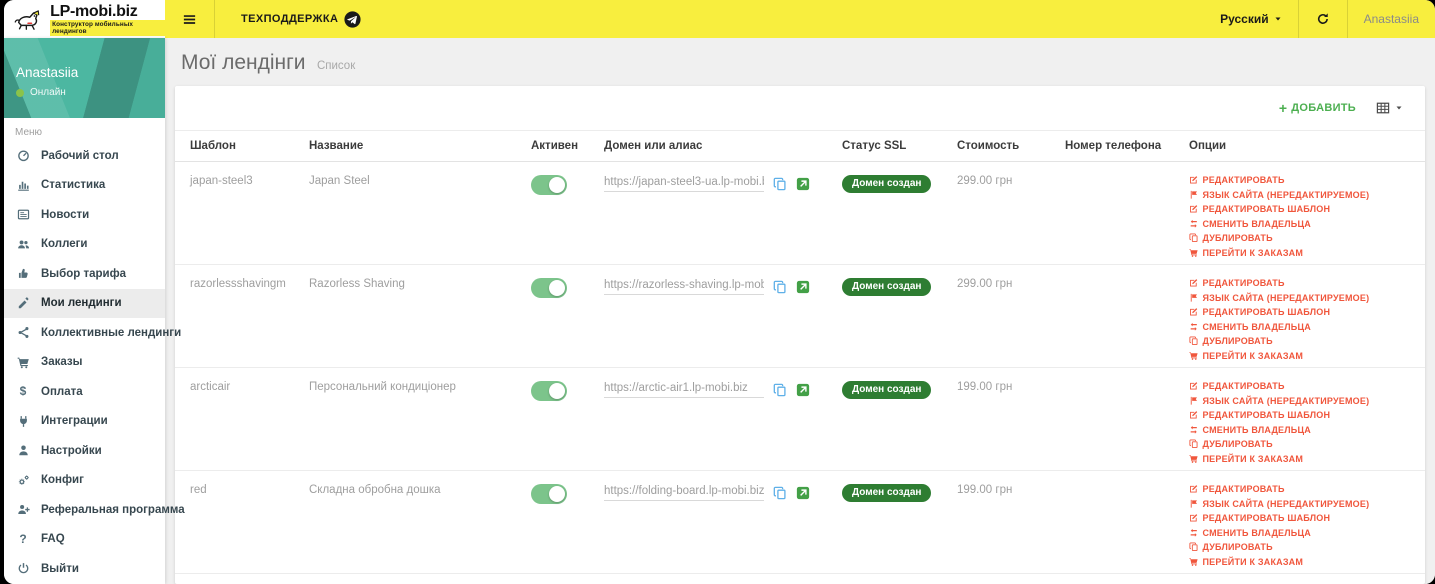  I want to click on name-cell: Razorless Shaving, so click(414, 316).